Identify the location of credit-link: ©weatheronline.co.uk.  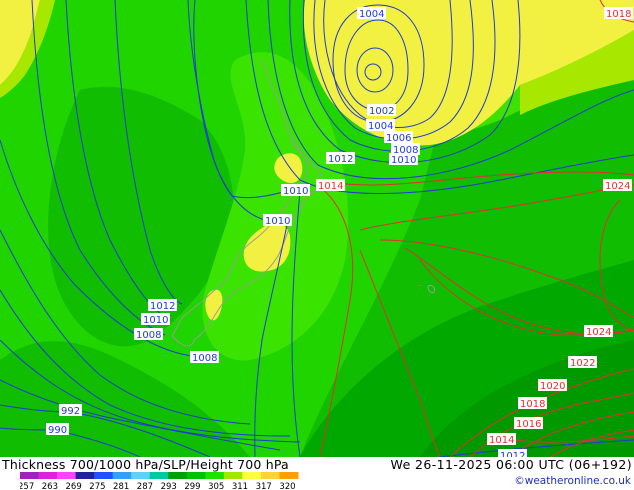
(572, 481).